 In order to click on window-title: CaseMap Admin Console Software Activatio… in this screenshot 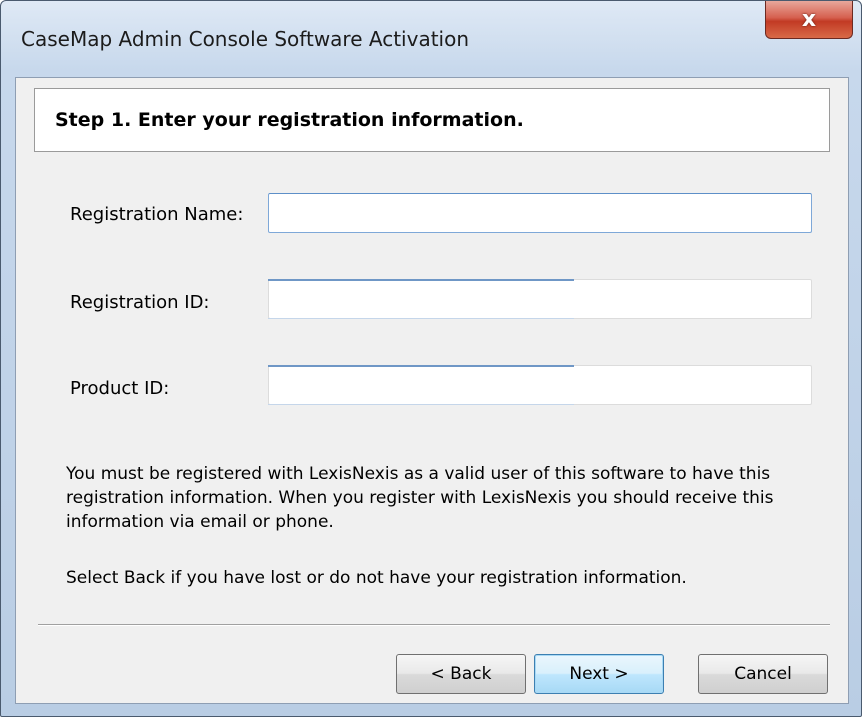, I will do `click(245, 39)`.